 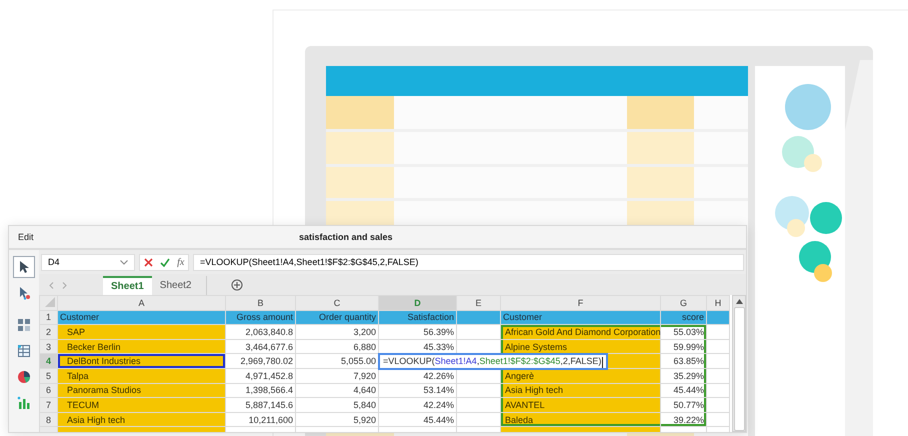 What do you see at coordinates (94, 347) in the screenshot?
I see `cell-text: Becker Berlin` at bounding box center [94, 347].